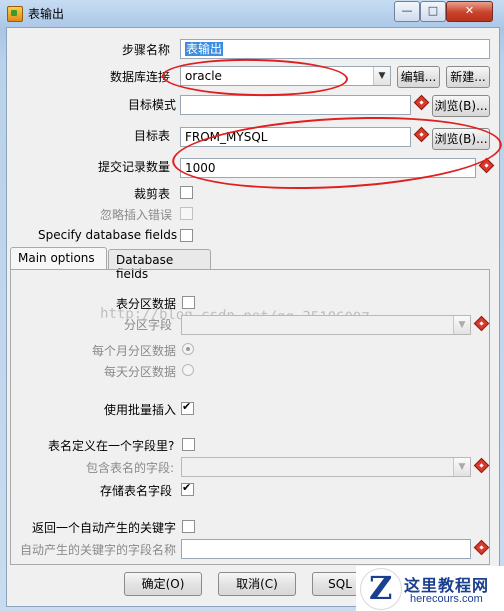 This screenshot has width=504, height=611. Describe the element at coordinates (328, 168) in the screenshot. I see `commit-size-input: 1000` at that location.